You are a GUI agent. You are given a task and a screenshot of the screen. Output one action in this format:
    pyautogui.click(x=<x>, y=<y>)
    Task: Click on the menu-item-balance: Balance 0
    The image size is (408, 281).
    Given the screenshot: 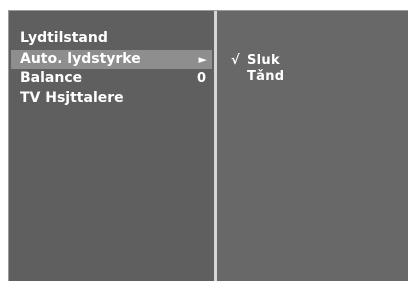 What is the action you would take?
    pyautogui.click(x=111, y=78)
    